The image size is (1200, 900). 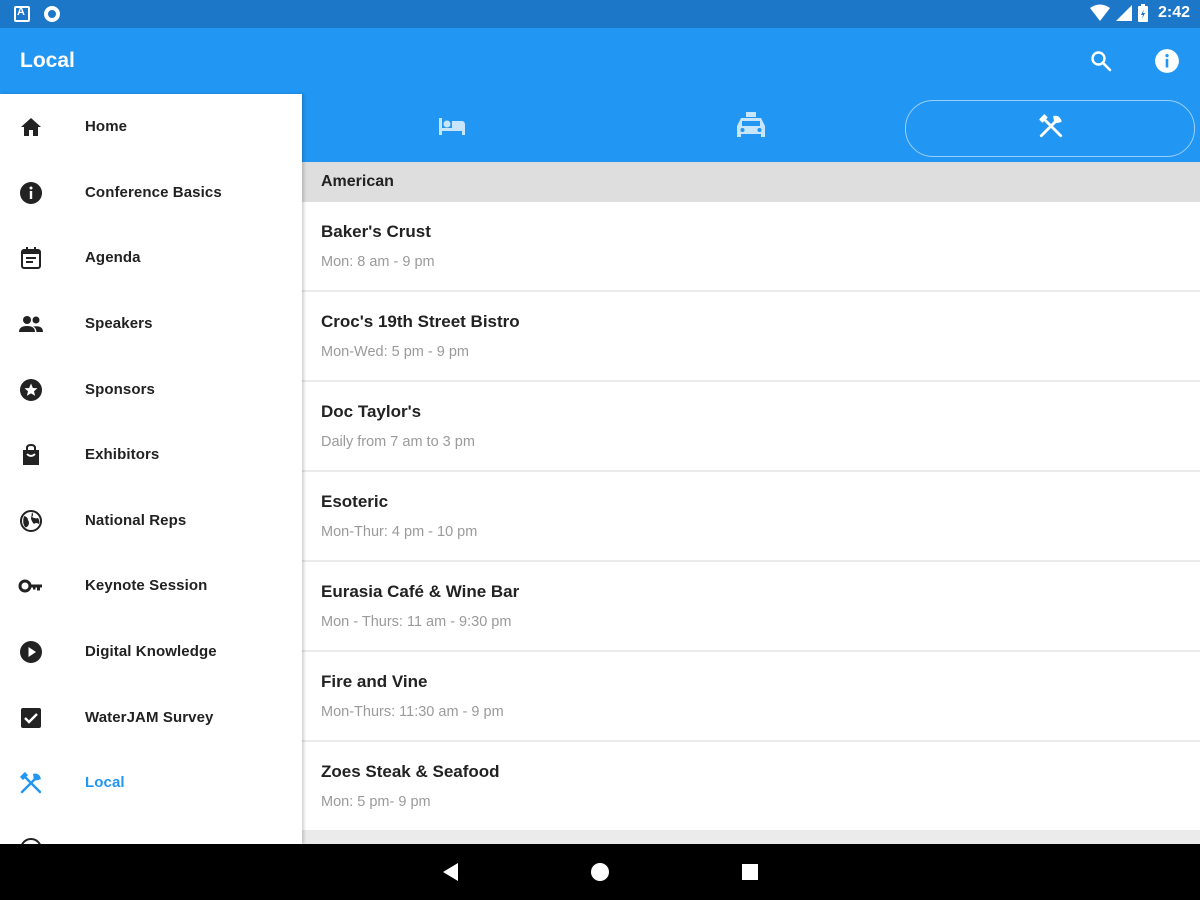 I want to click on taxi-icon, so click(x=751, y=128).